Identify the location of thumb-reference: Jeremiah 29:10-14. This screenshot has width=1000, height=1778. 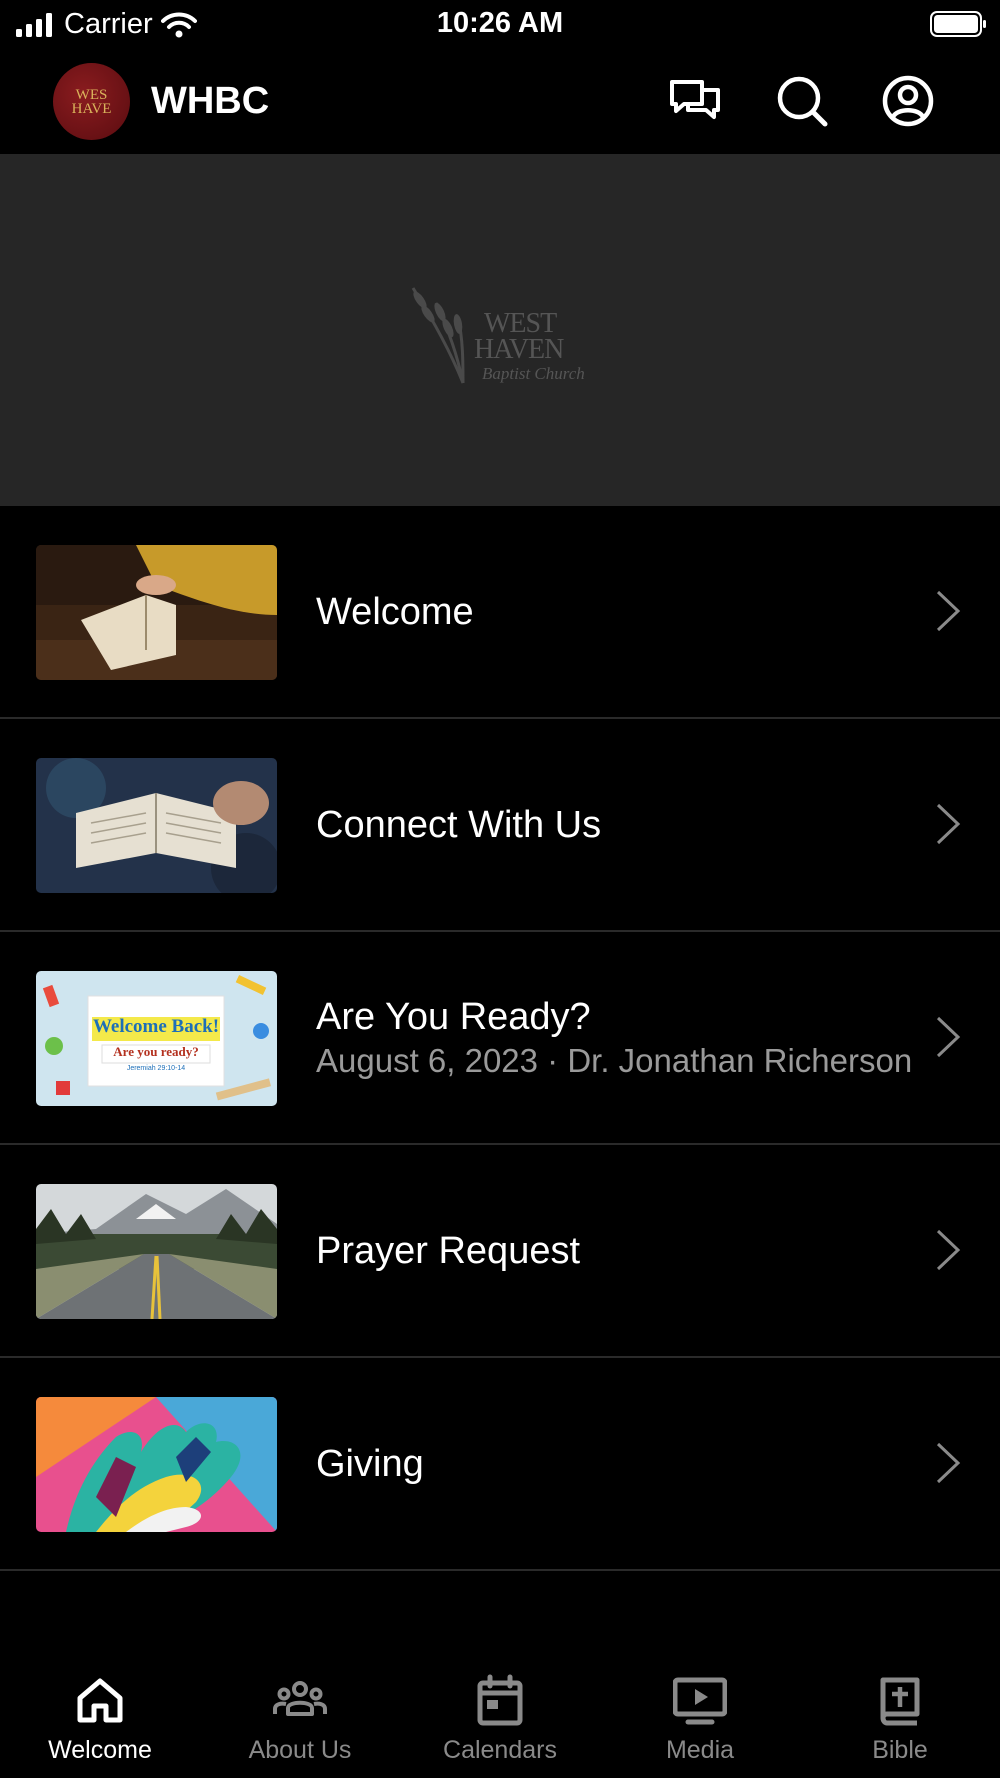
(156, 1068).